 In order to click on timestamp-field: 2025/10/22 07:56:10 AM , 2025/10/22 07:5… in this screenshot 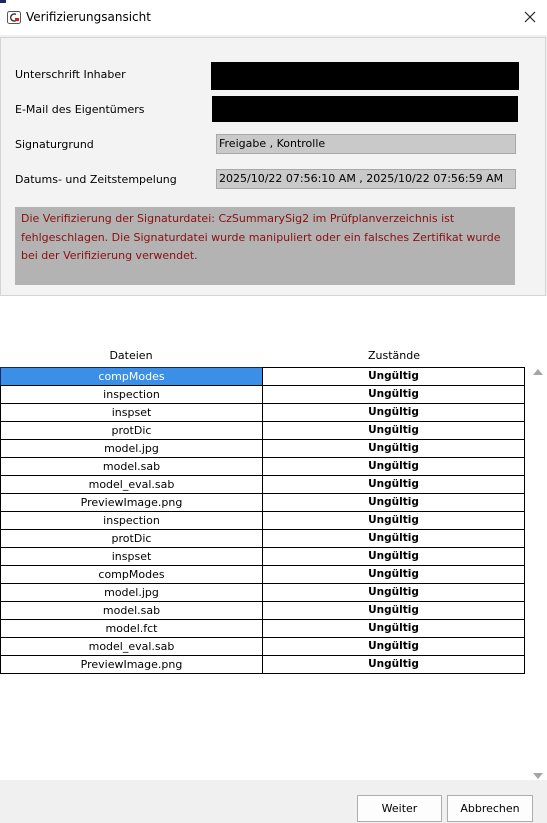, I will do `click(366, 179)`.